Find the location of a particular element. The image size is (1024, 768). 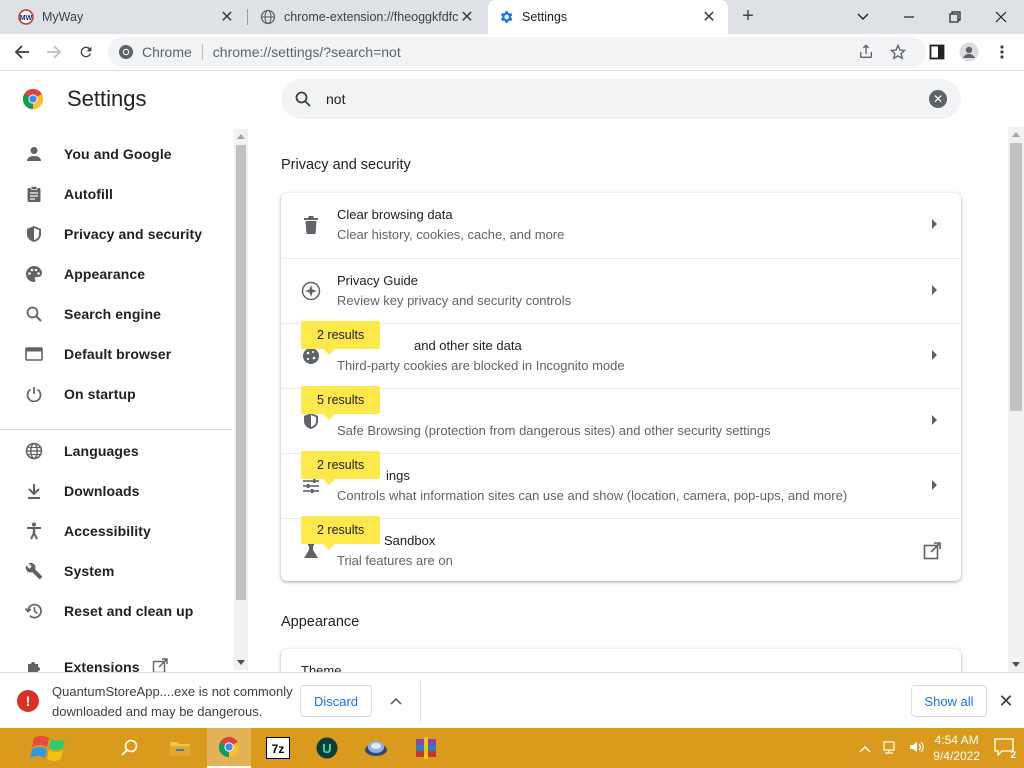

svg-text: 7z is located at coordinates (278, 749).